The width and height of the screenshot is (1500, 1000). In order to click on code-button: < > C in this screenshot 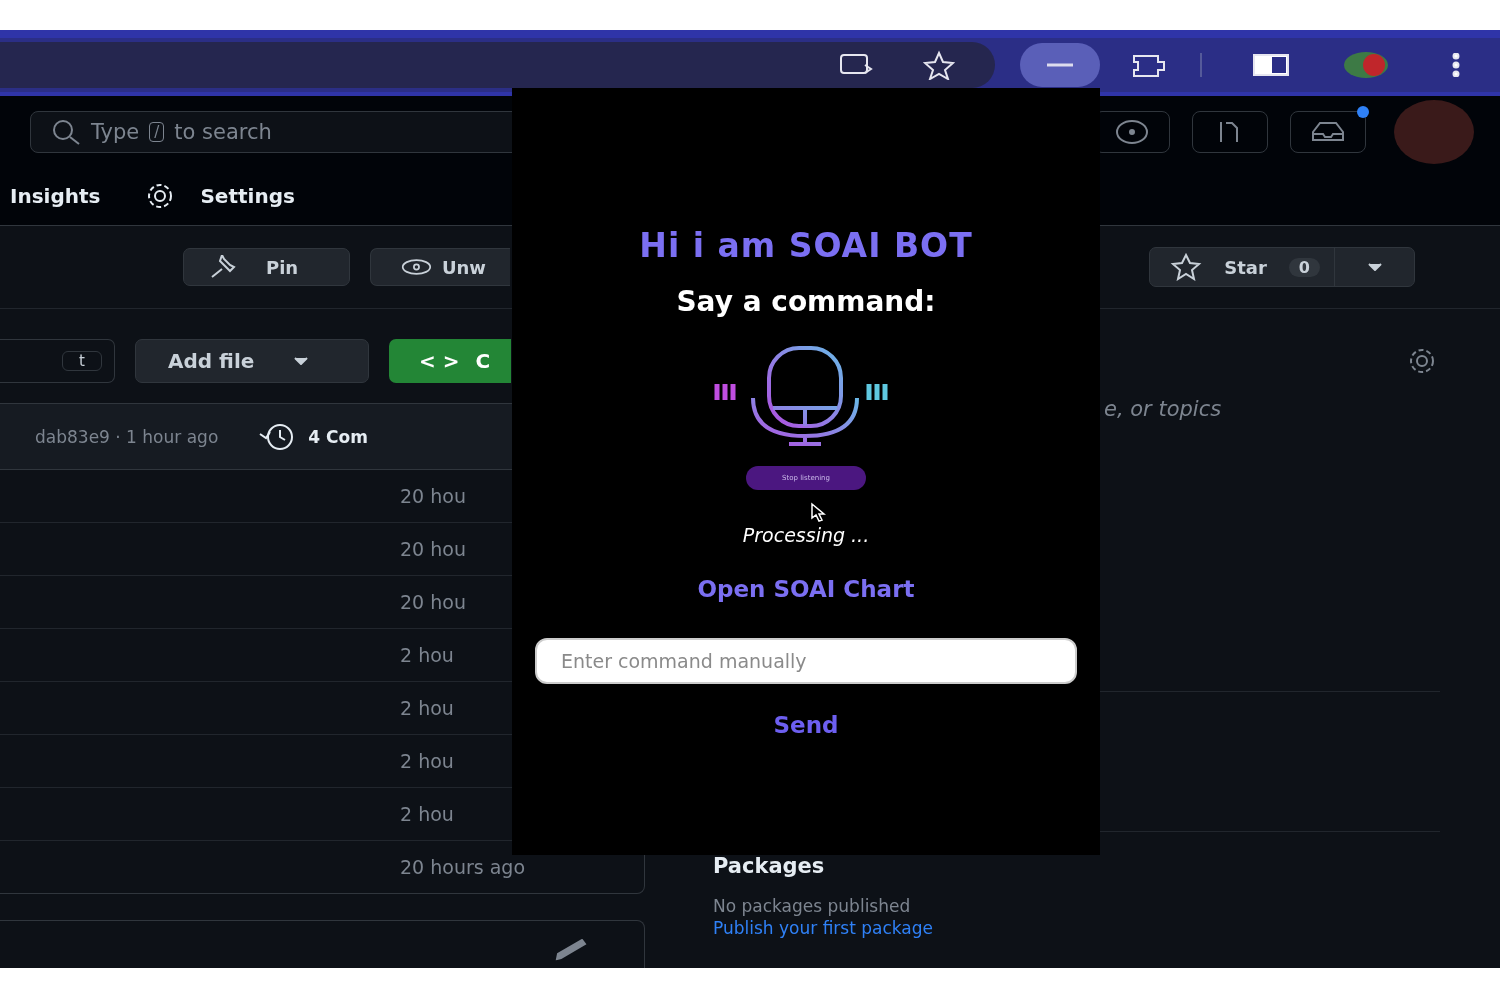, I will do `click(450, 361)`.